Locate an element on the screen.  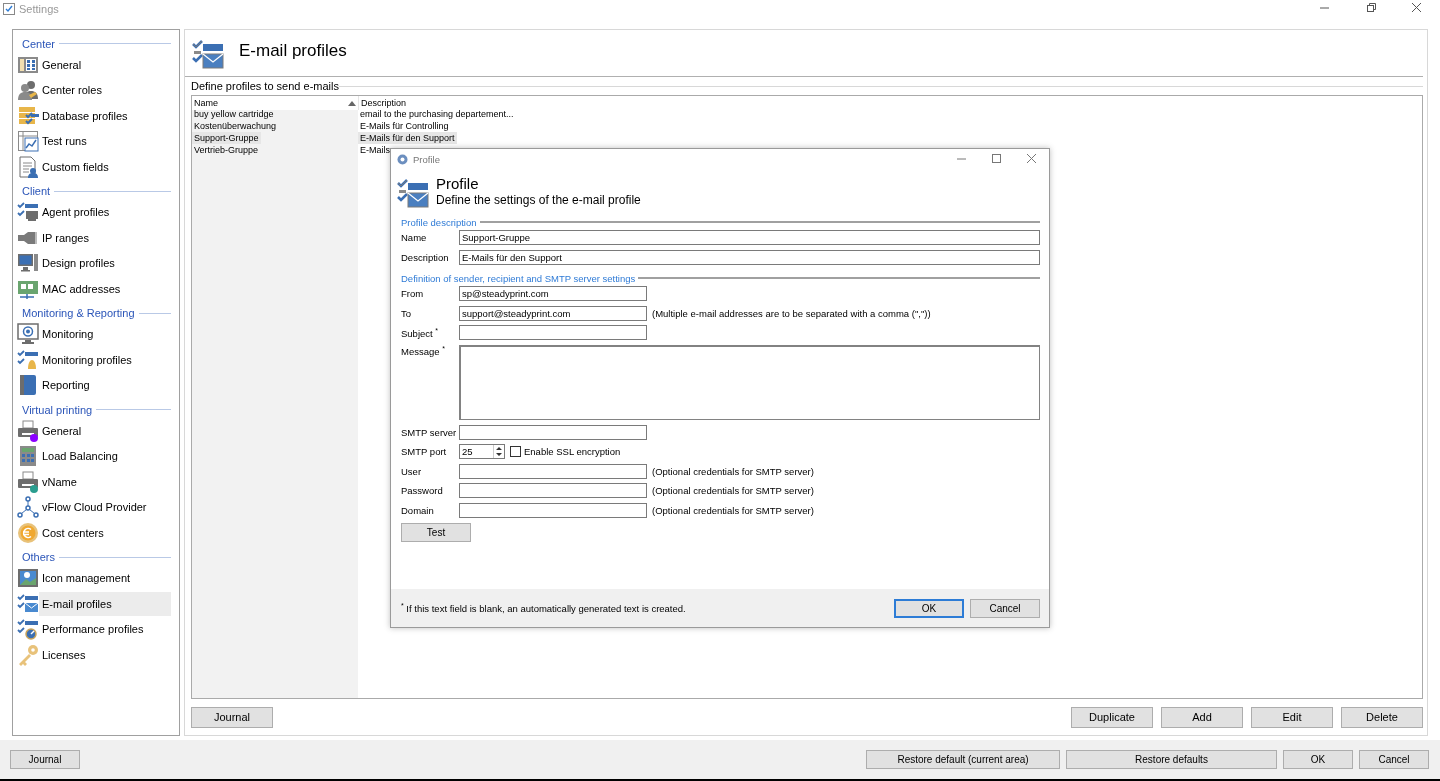
field-label: Description is located at coordinates (425, 257).